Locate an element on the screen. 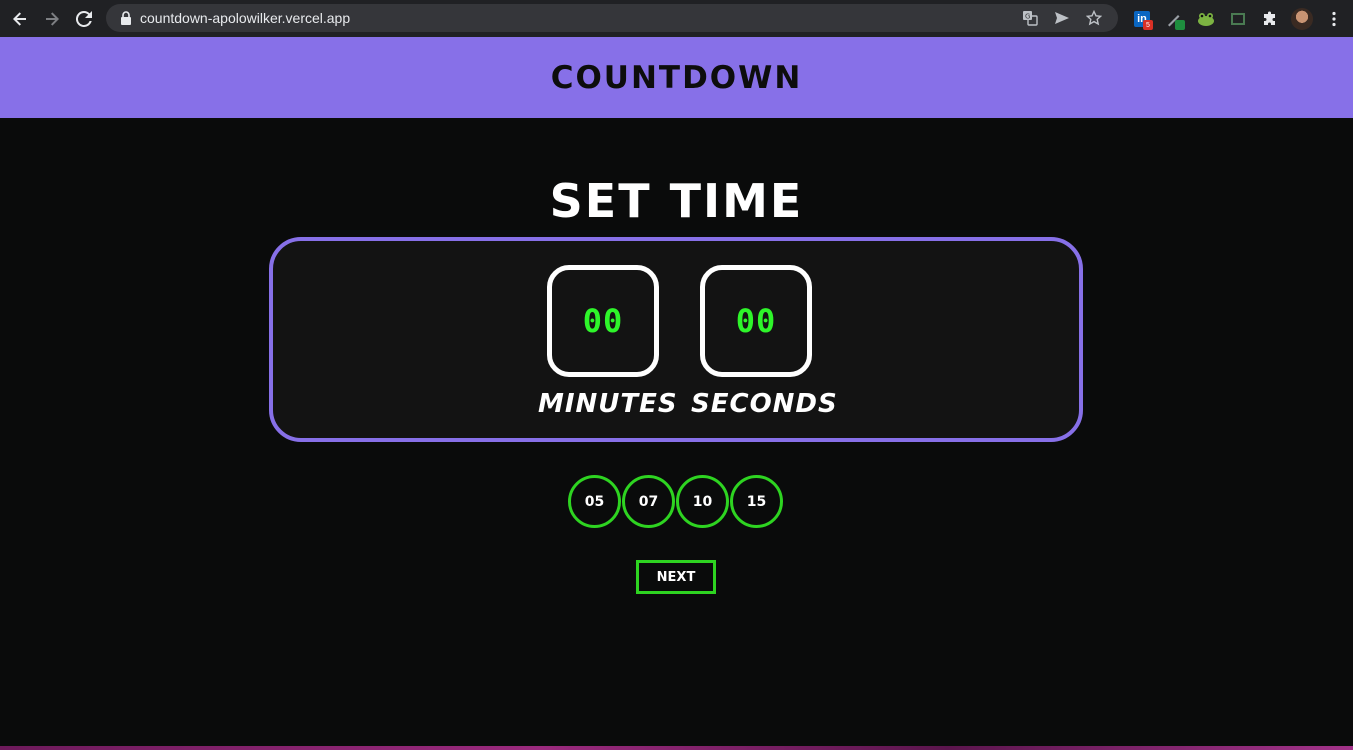 The image size is (1353, 750). seconds-unit: 00 SECONDS is located at coordinates (764, 330).